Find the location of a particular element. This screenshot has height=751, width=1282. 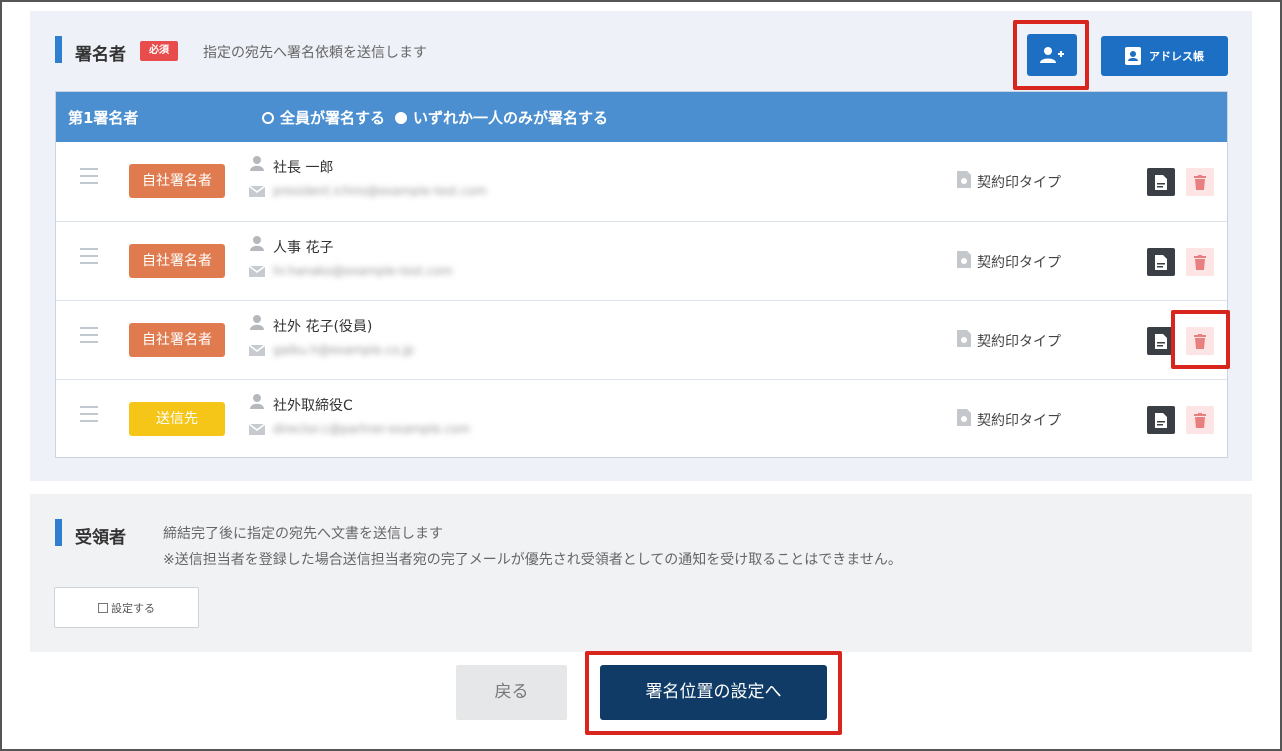

signer-name: 社外 花子(役員) is located at coordinates (323, 327).